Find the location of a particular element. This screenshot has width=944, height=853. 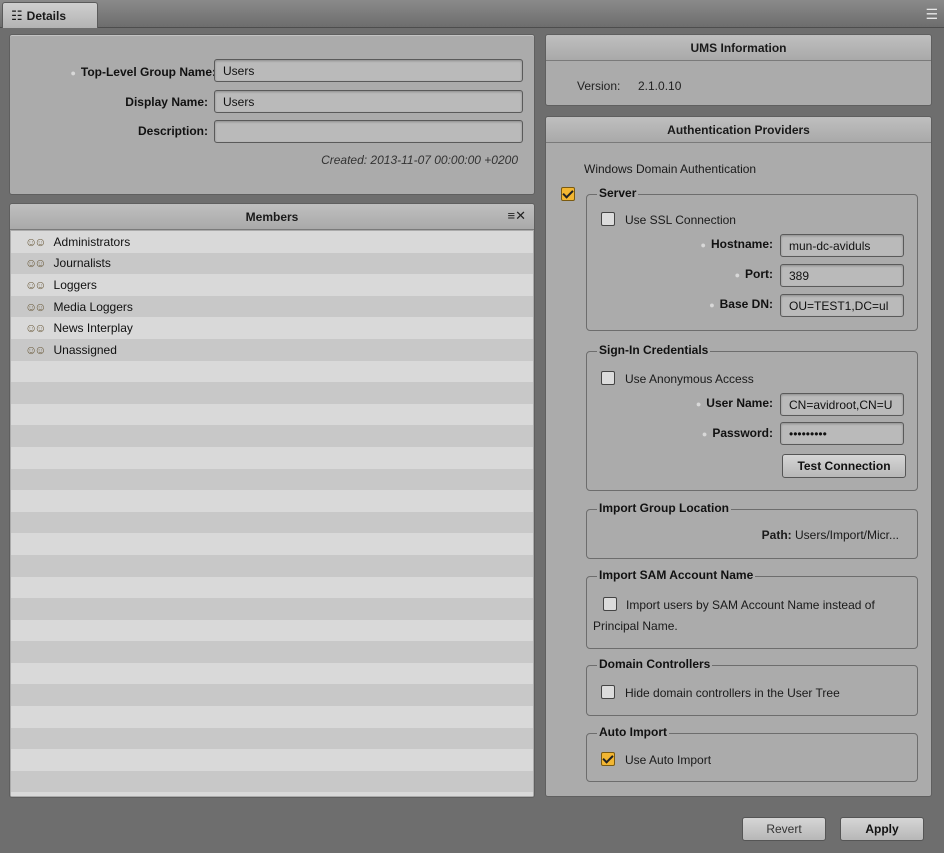

hide-domain-controllers-checkbox is located at coordinates (608, 692).